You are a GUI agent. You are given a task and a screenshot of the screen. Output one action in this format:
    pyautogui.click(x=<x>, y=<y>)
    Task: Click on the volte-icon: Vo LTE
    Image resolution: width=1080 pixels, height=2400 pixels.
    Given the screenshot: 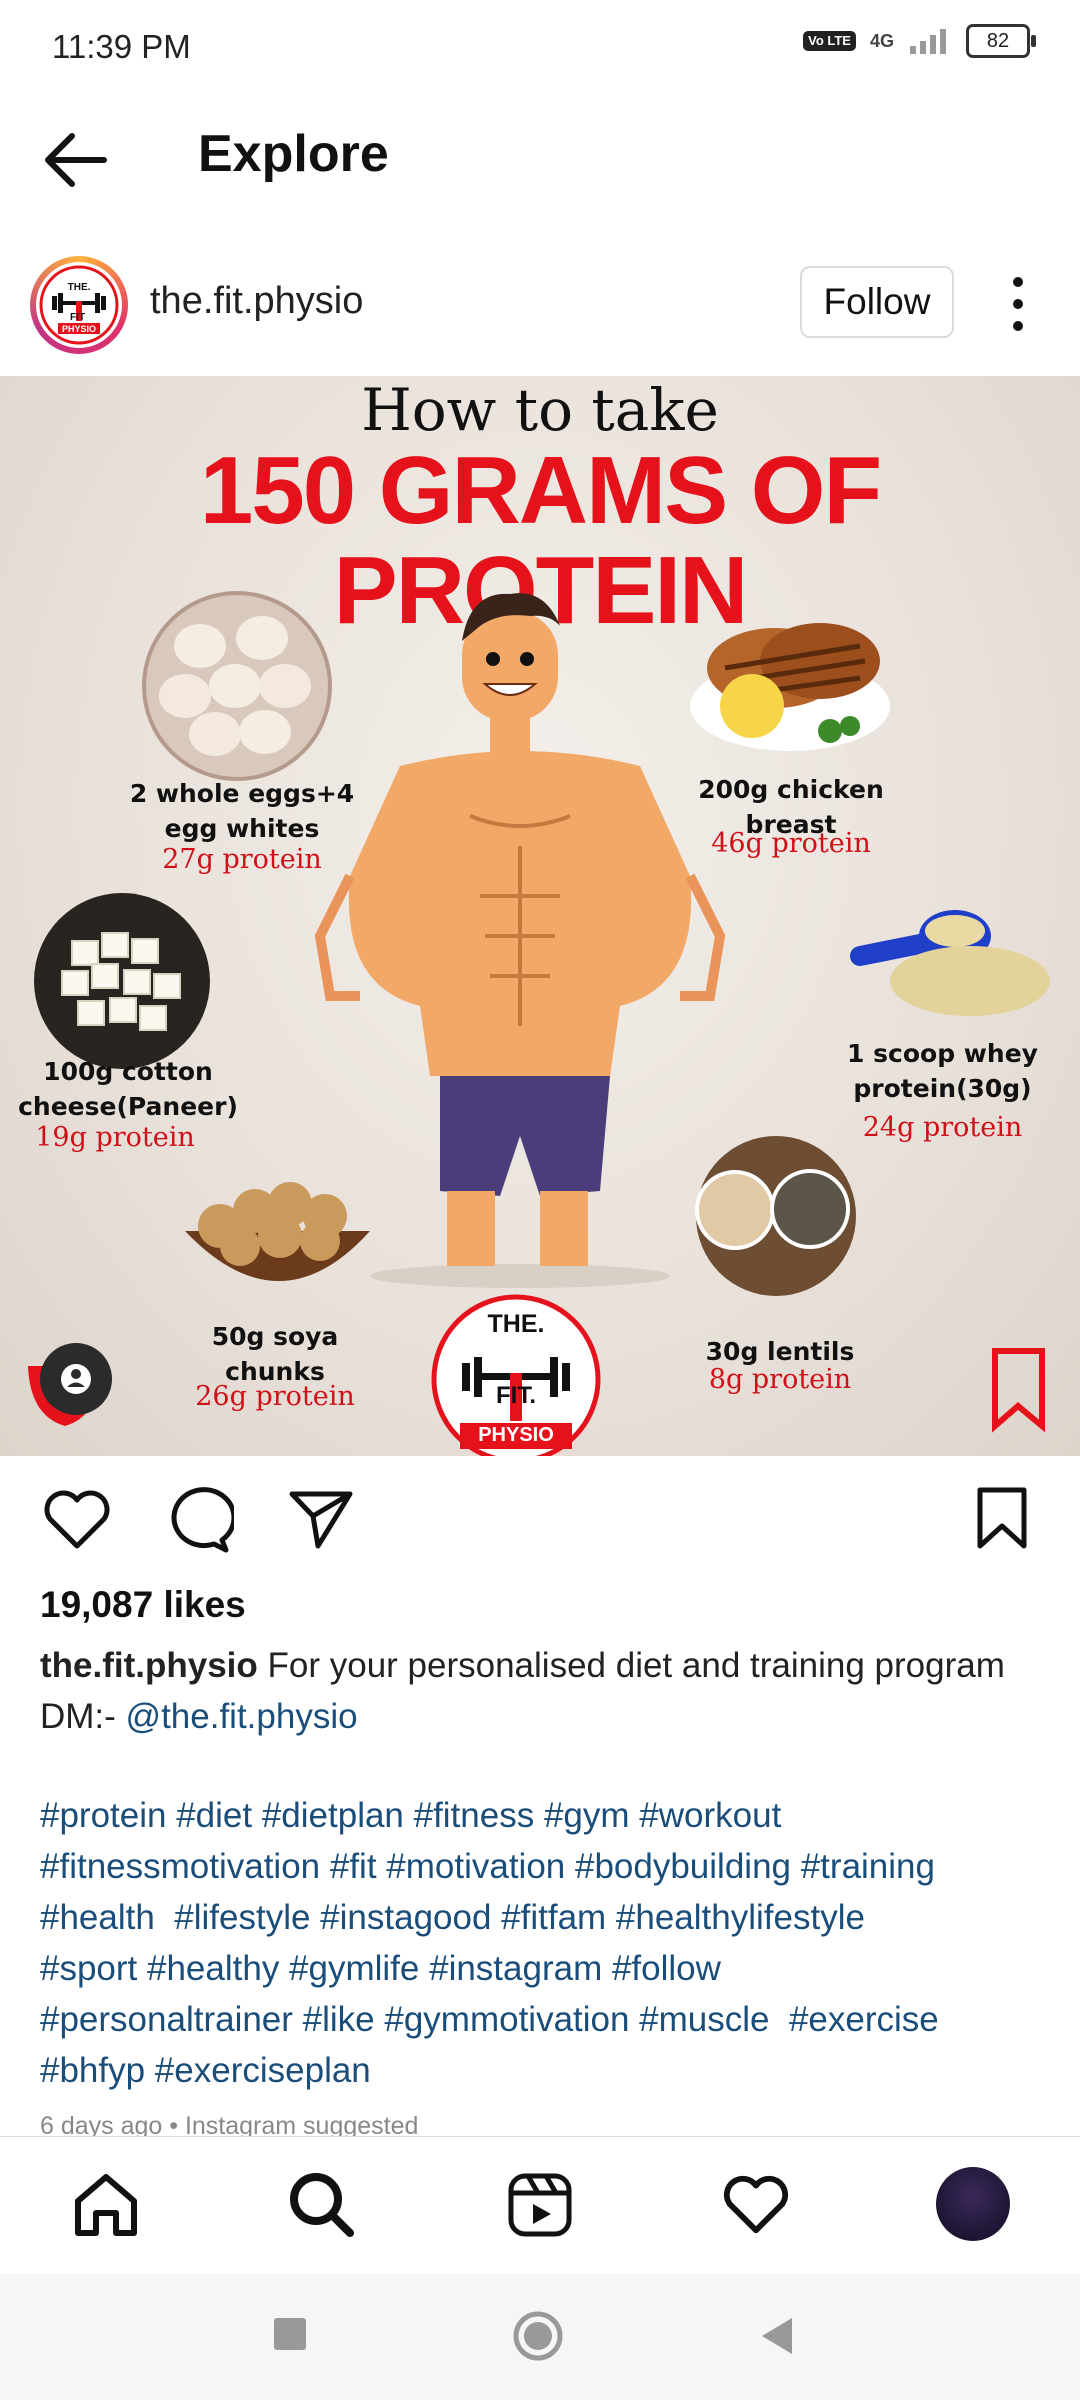 What is the action you would take?
    pyautogui.click(x=829, y=41)
    